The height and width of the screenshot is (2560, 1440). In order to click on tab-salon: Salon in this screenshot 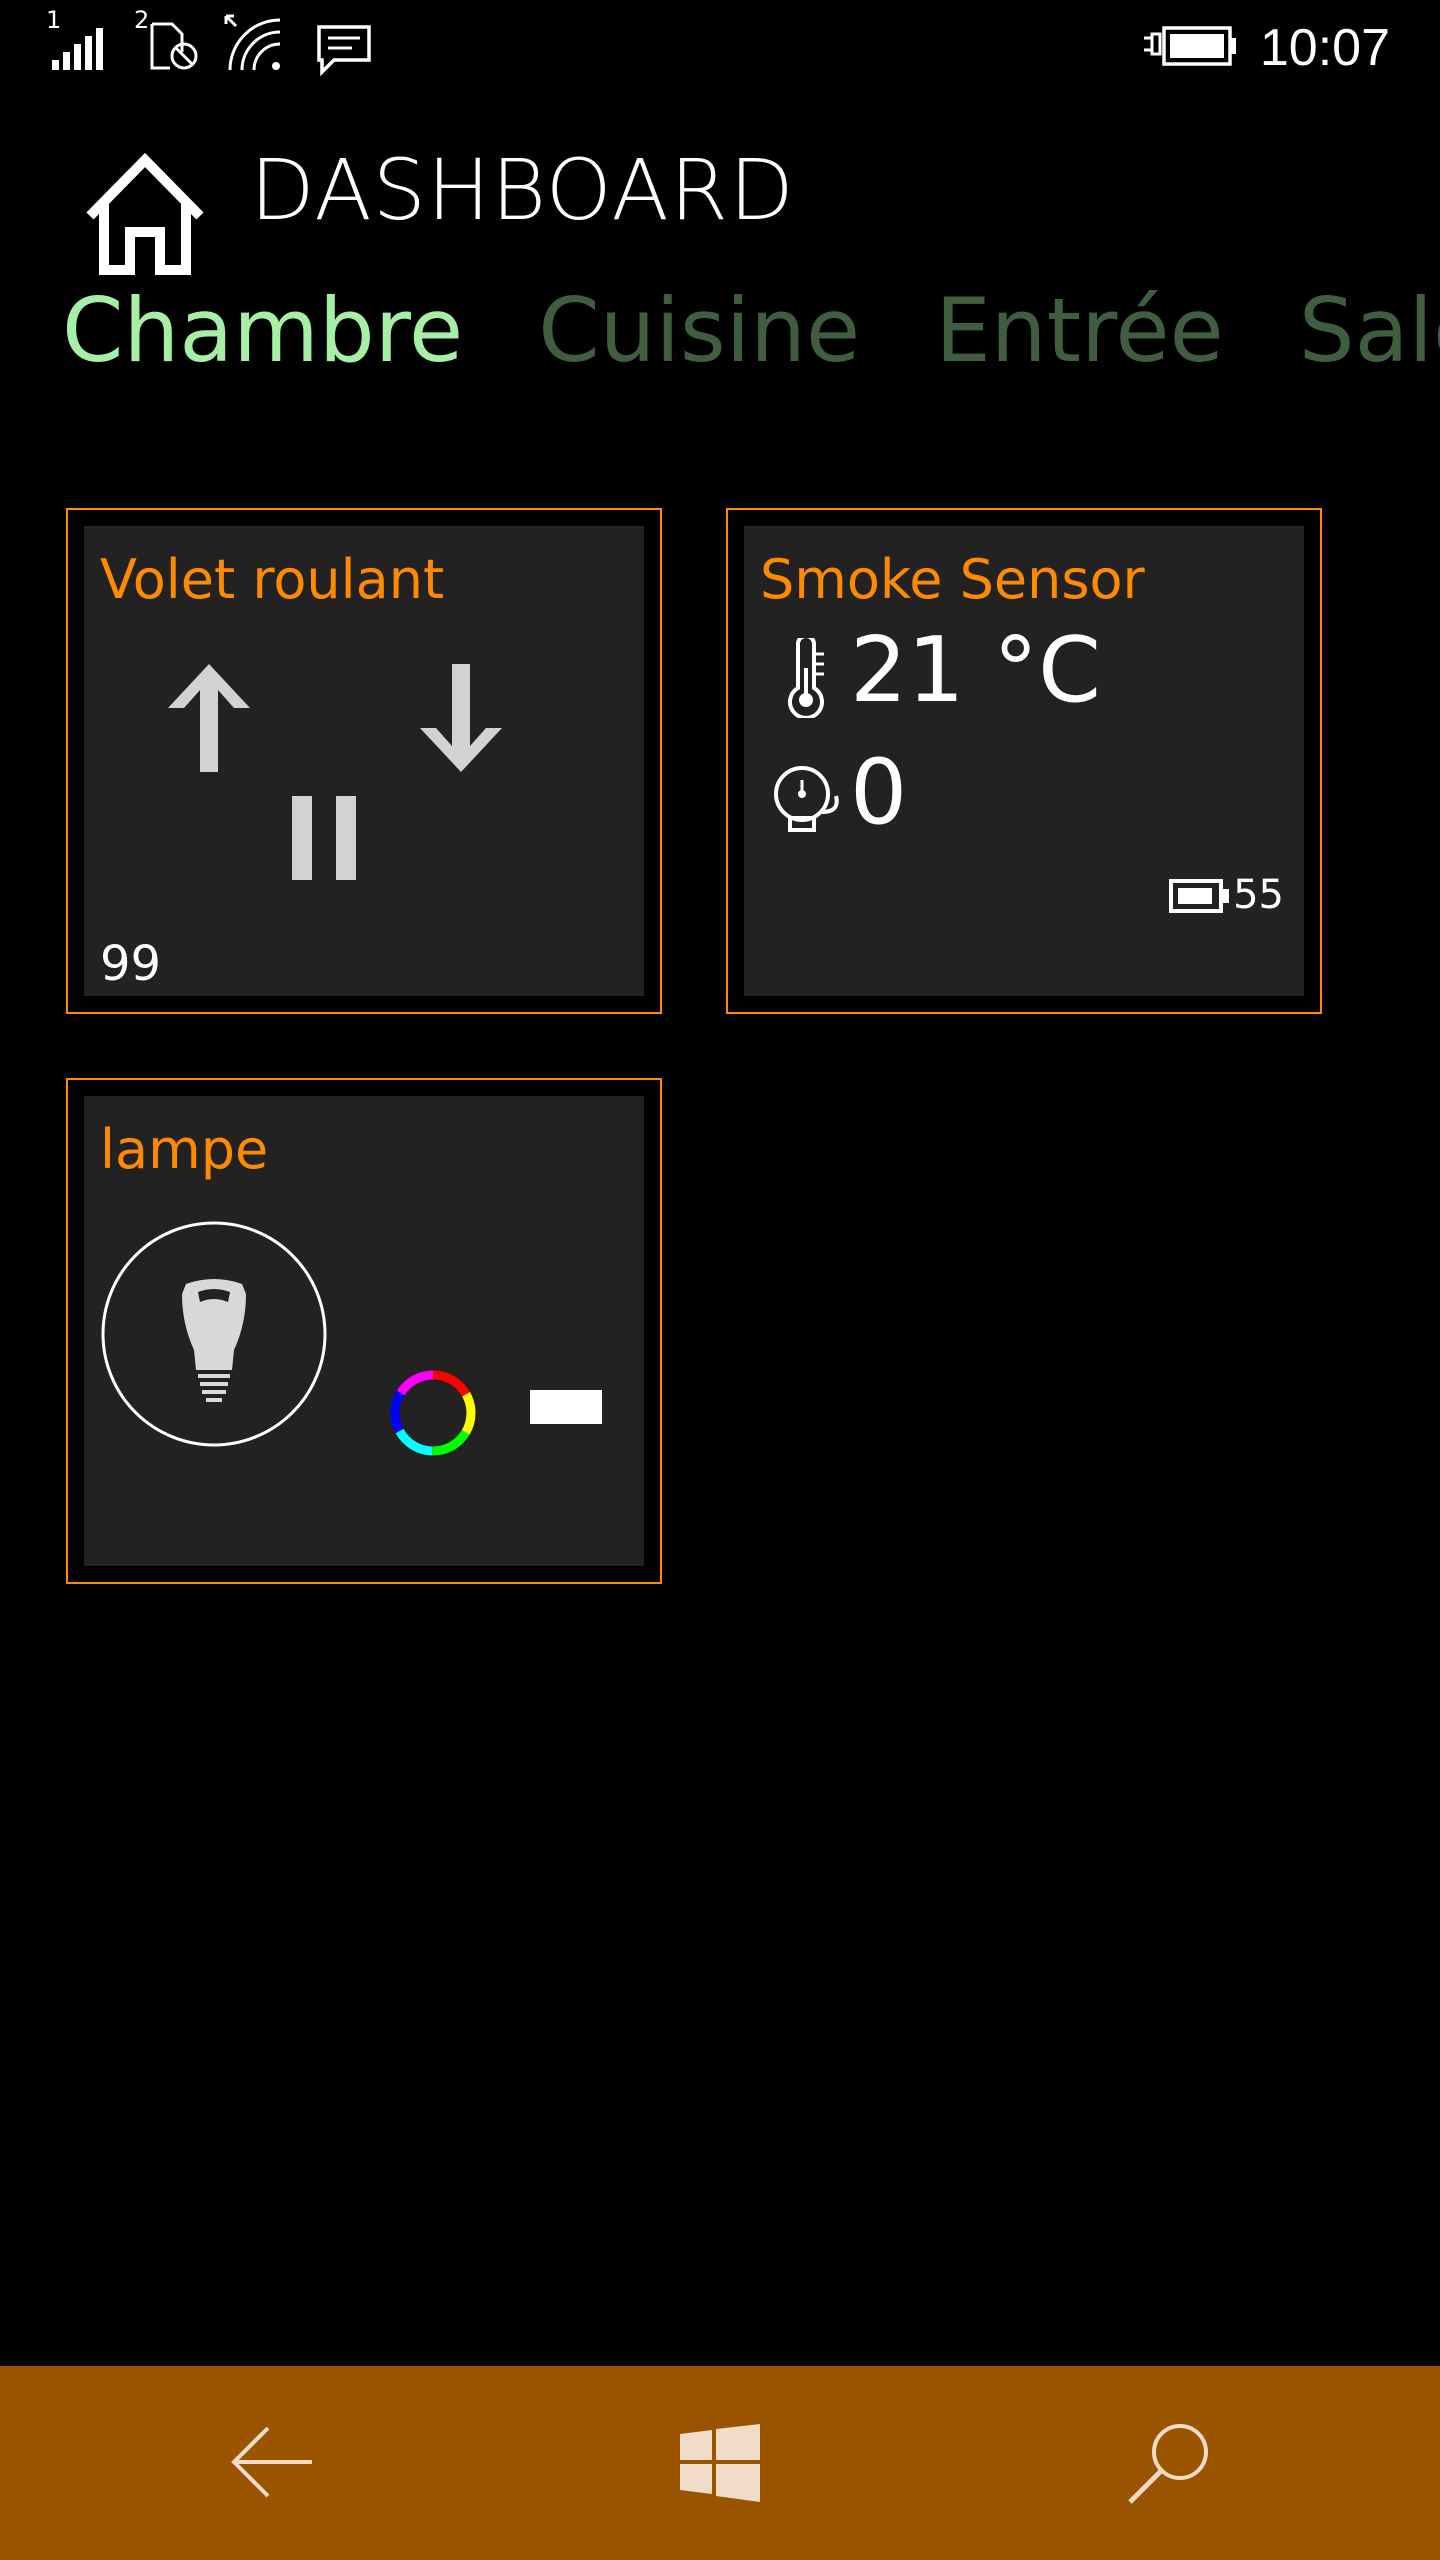, I will do `click(1369, 331)`.